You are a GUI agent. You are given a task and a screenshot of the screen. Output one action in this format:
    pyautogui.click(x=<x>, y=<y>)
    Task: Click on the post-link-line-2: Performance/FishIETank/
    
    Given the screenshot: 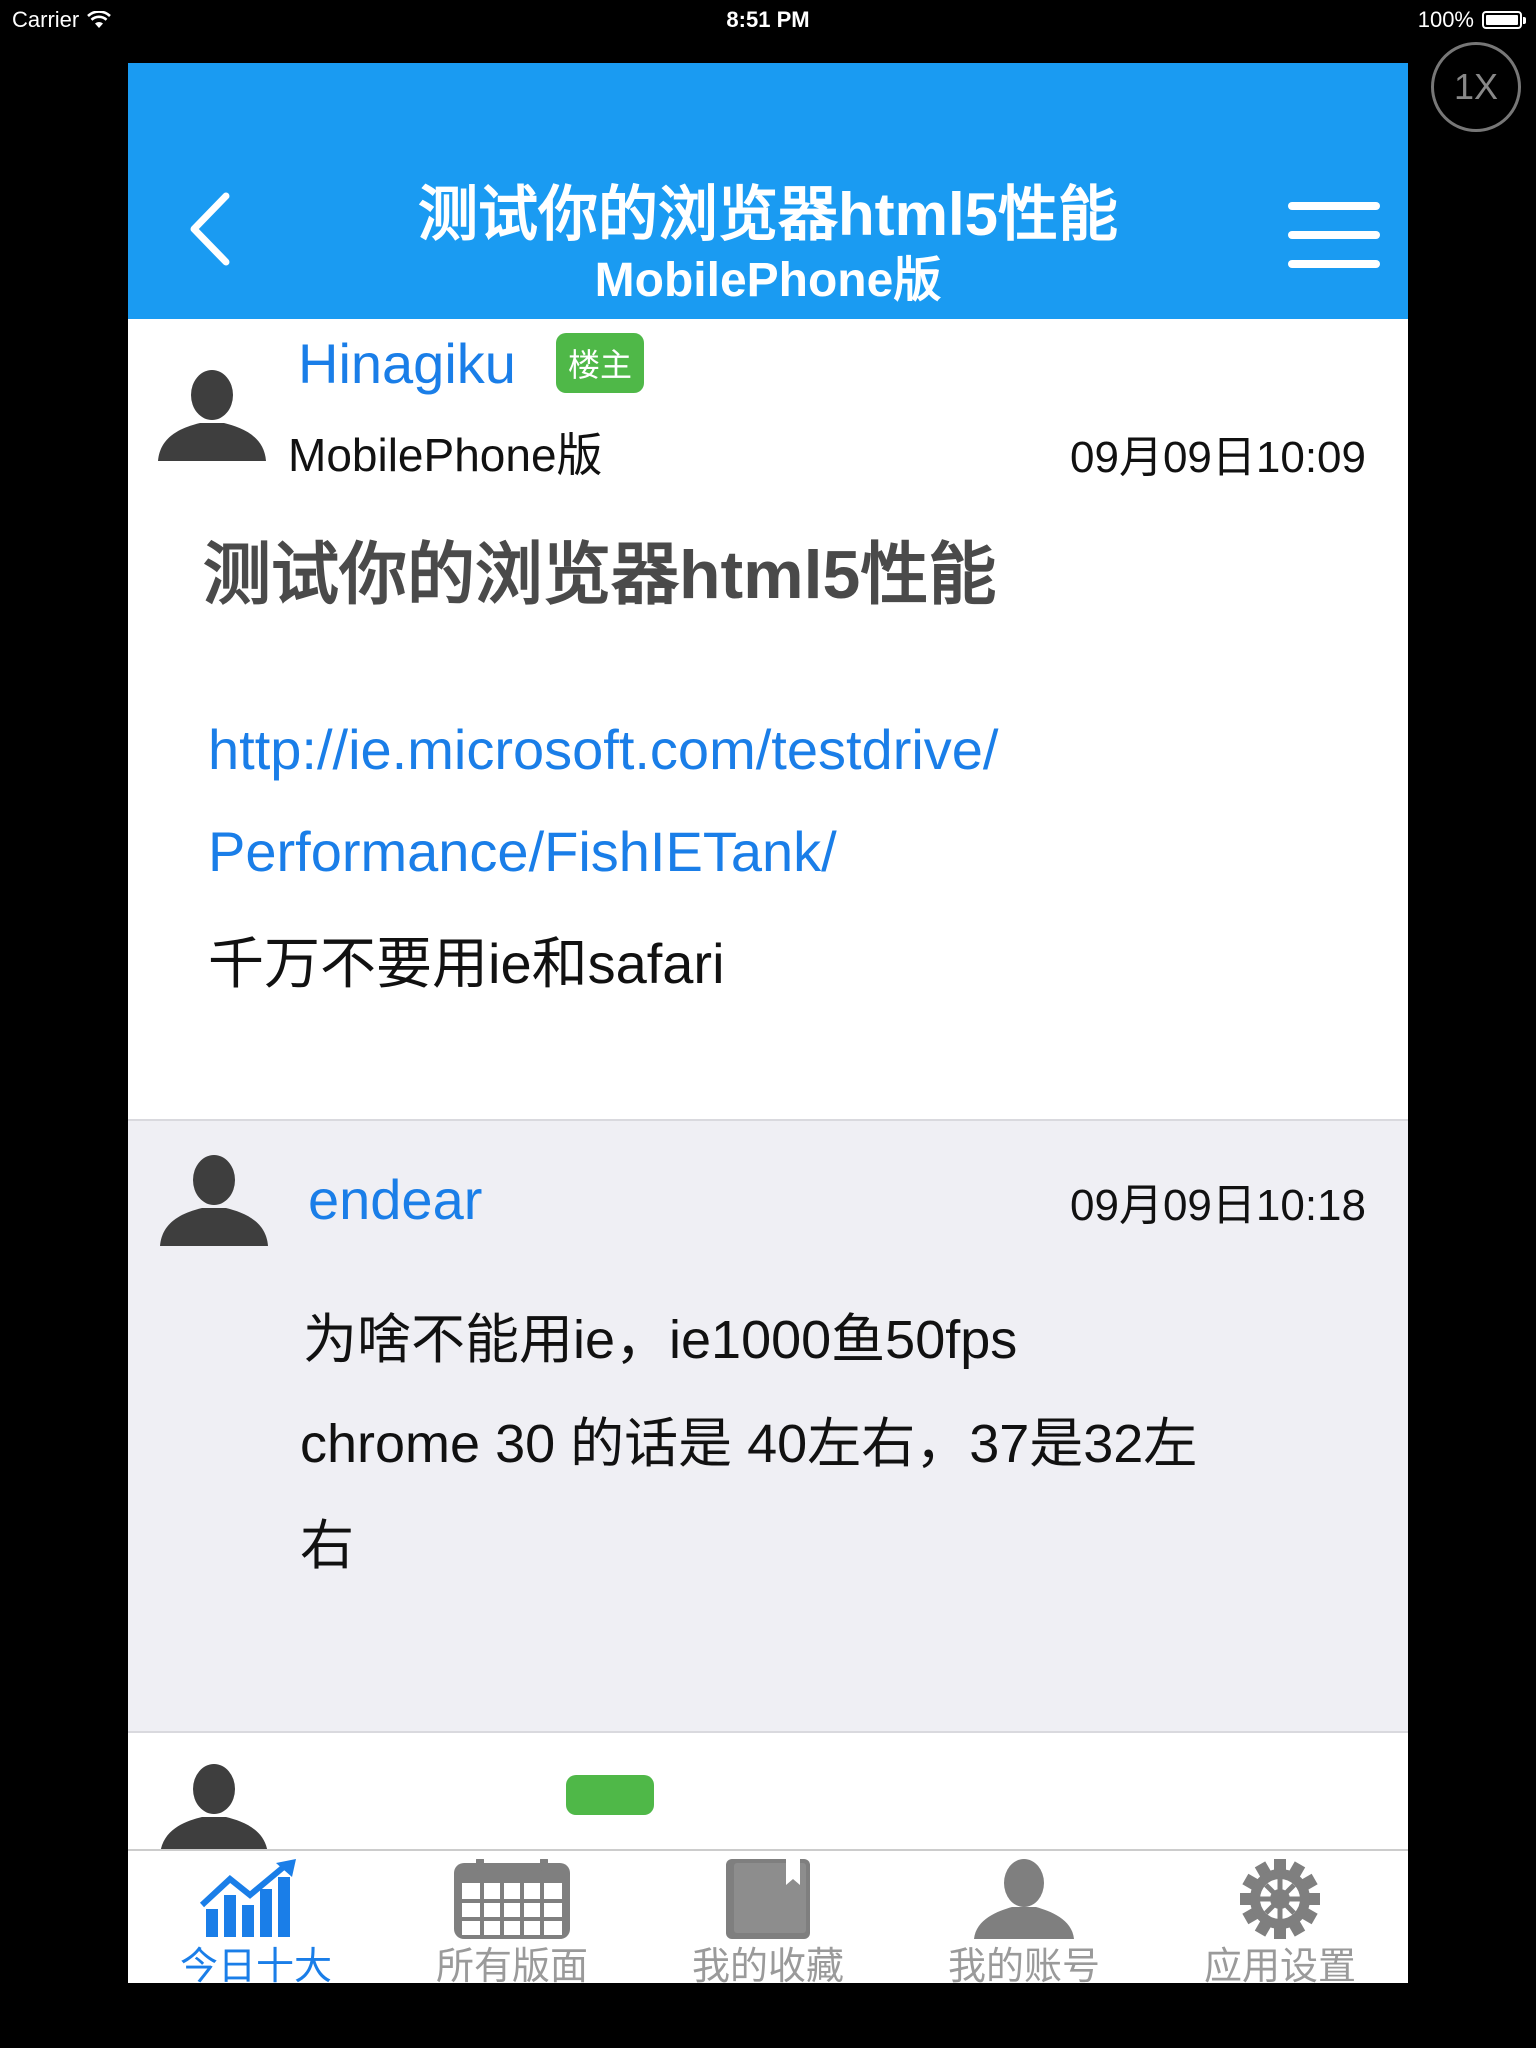 What is the action you would take?
    pyautogui.click(x=522, y=851)
    